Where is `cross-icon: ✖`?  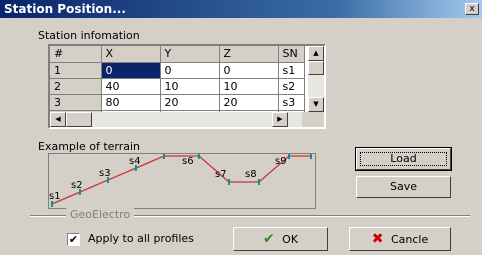
cross-icon: ✖ is located at coordinates (377, 239).